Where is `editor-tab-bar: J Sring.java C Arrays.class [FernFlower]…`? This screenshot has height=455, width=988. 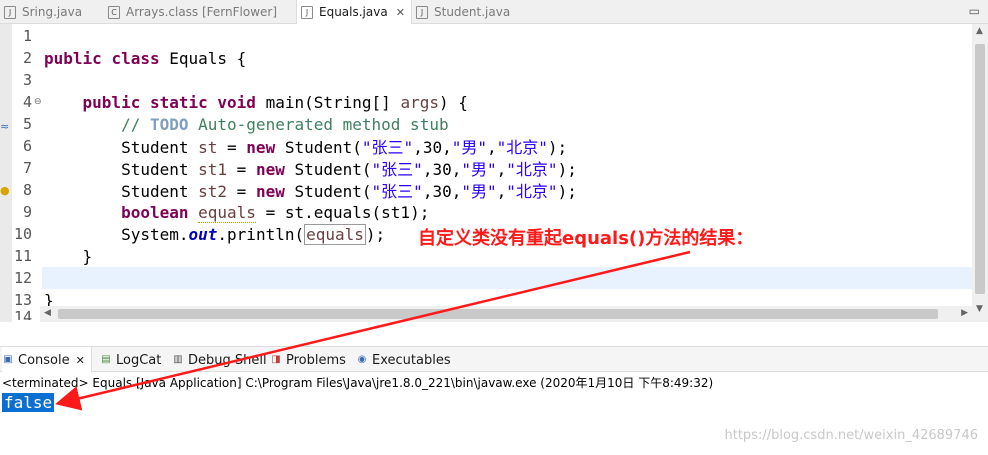 editor-tab-bar: J Sring.java C Arrays.class [FernFlower]… is located at coordinates (494, 12).